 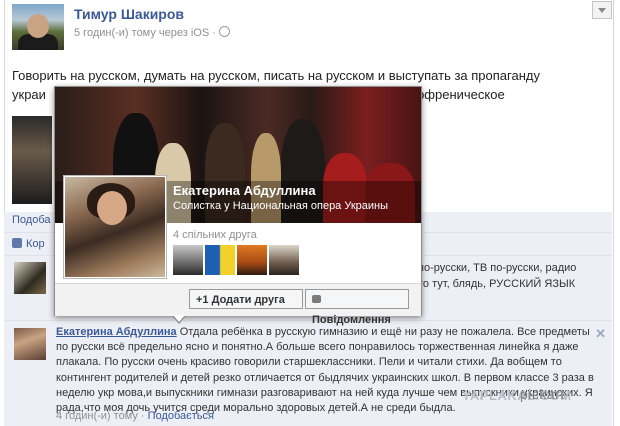 I want to click on close-icon: ✕, so click(x=600, y=334).